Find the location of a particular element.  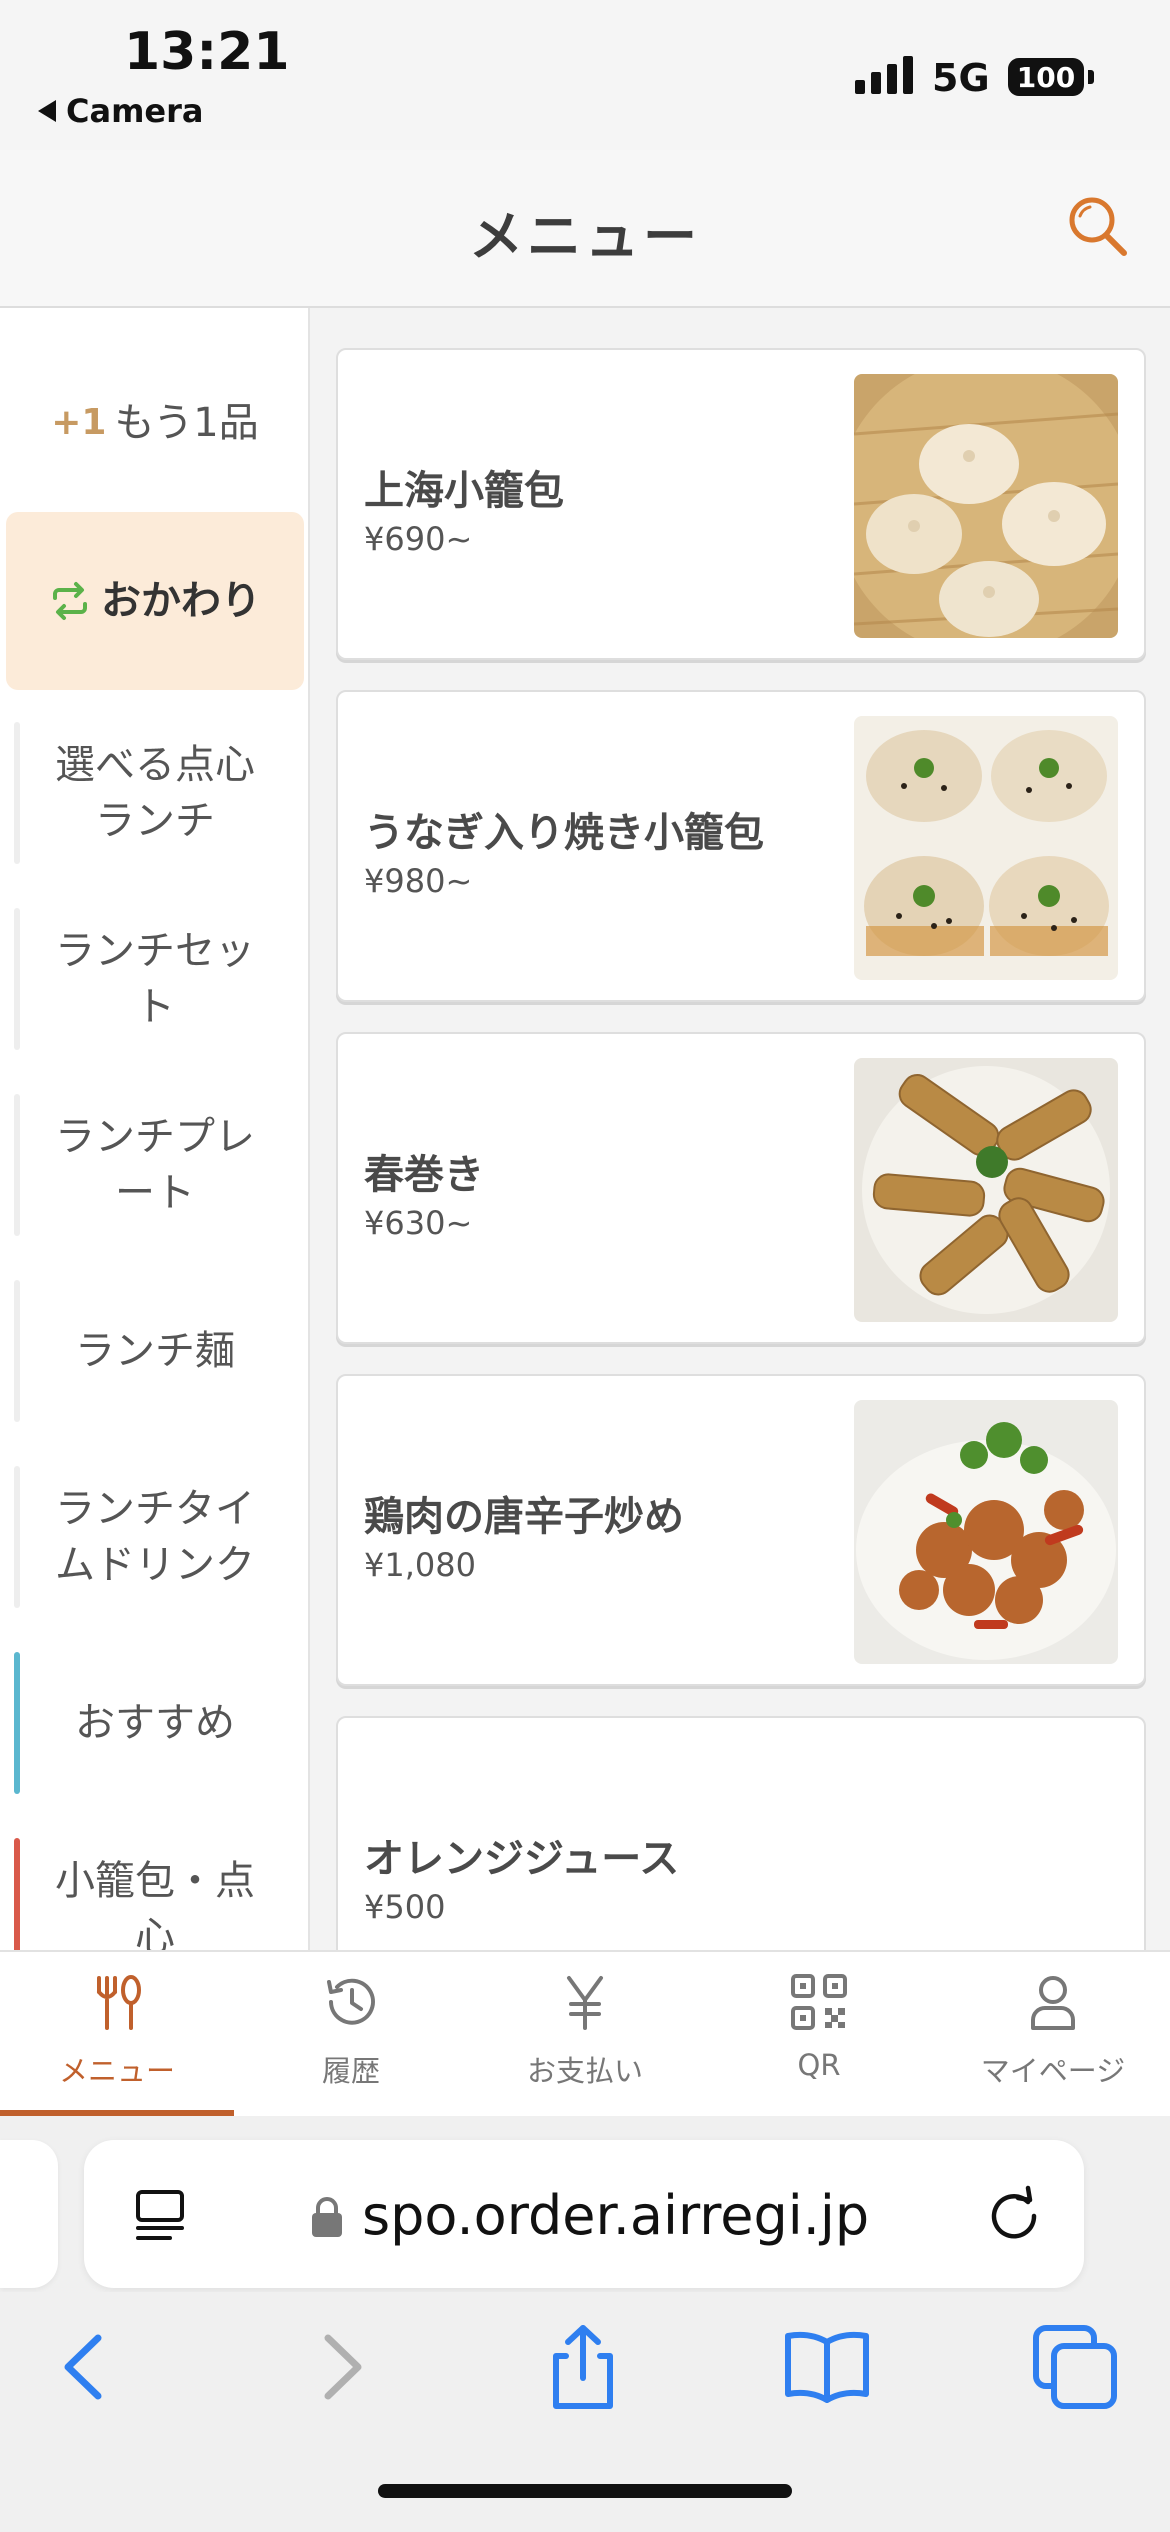

menu-item-card: オレンジジュース ¥500 is located at coordinates (741, 1833).